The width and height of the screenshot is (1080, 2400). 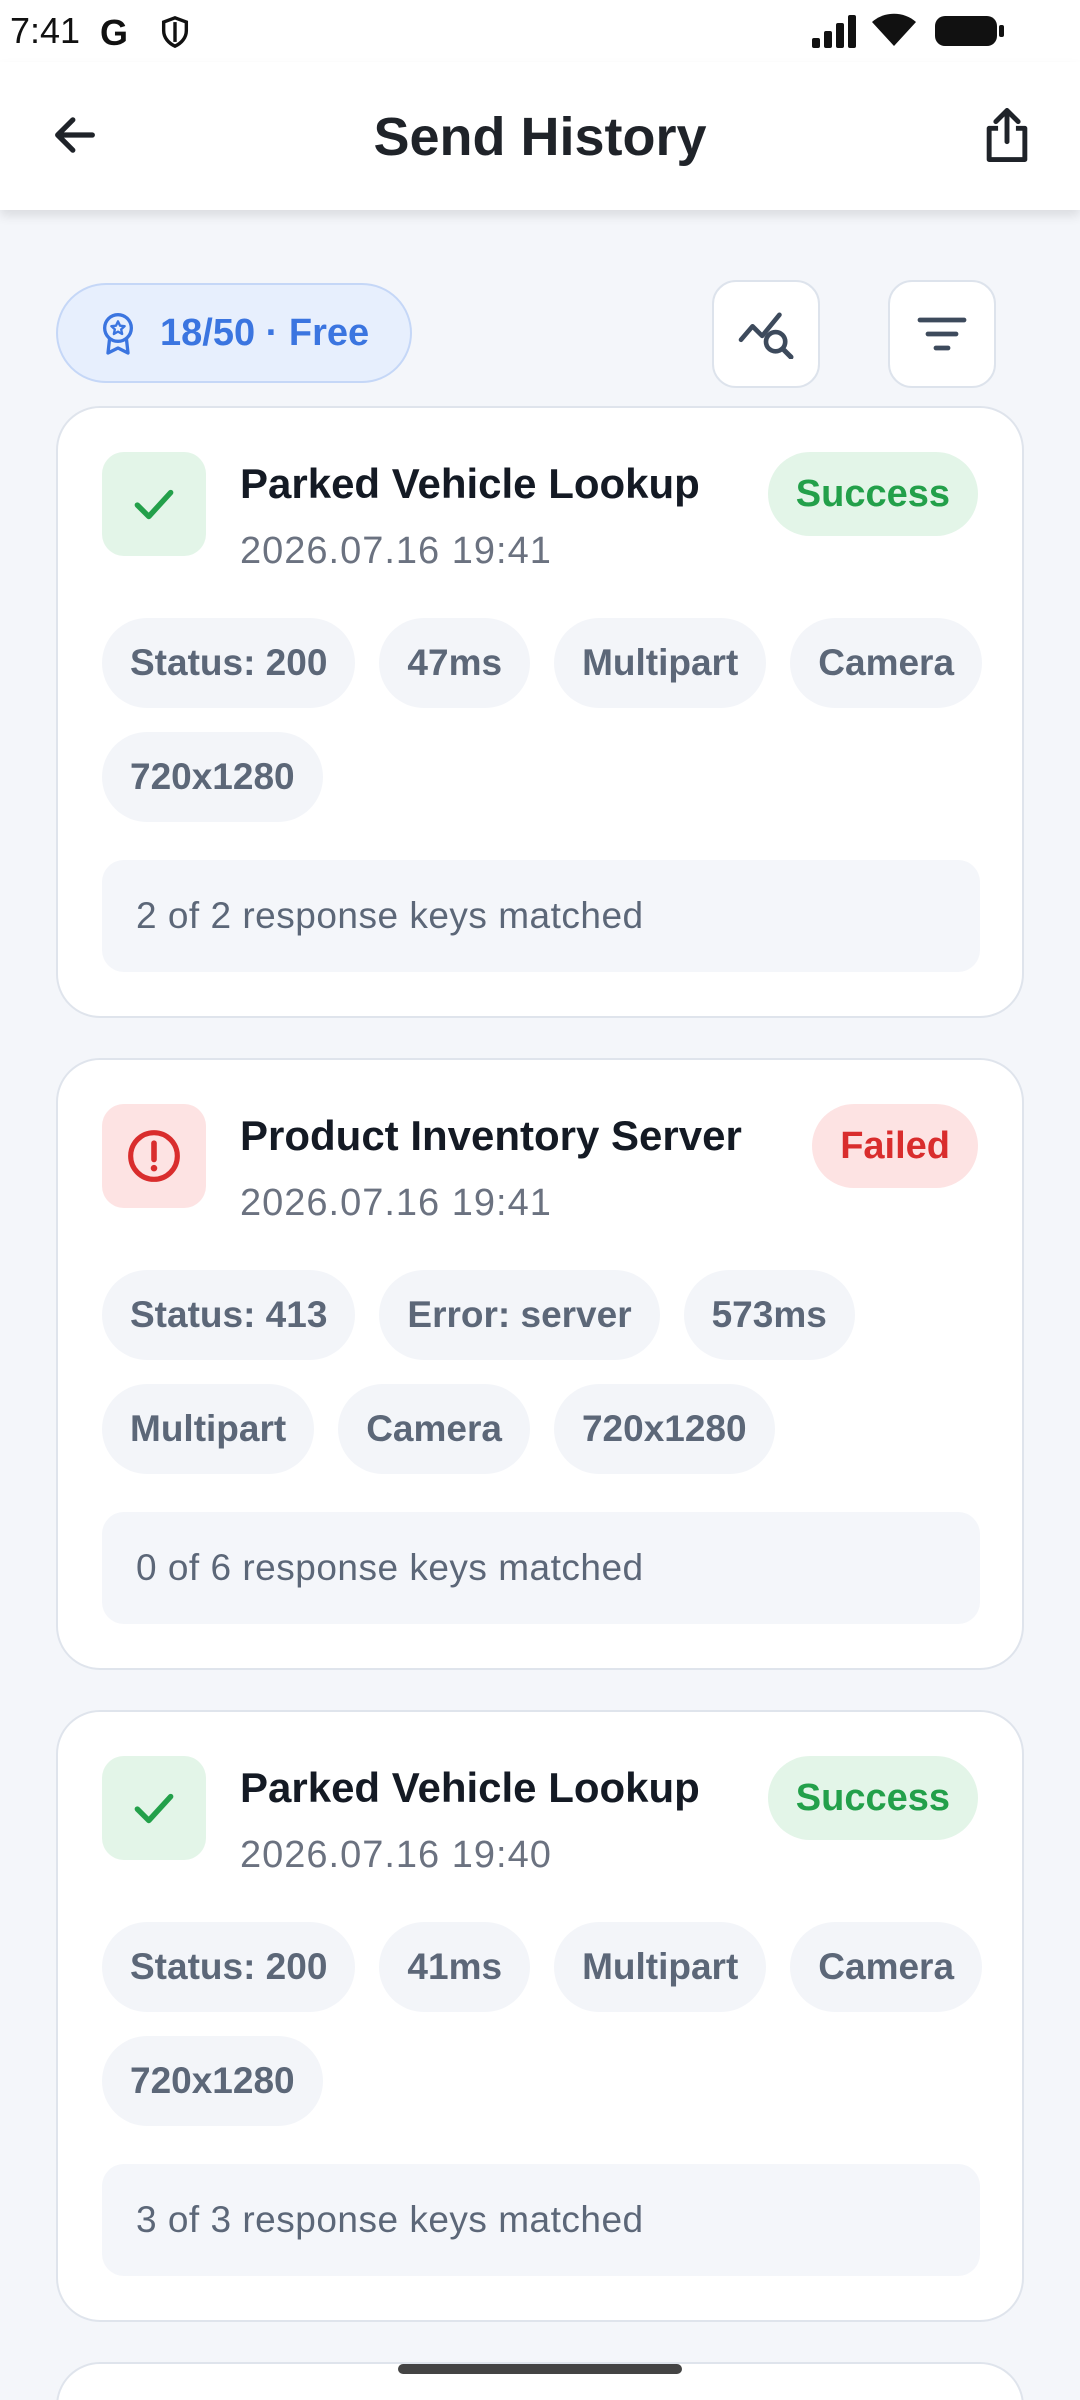 What do you see at coordinates (541, 916) in the screenshot?
I see `match-summary: 2 of 2 response keys matched` at bounding box center [541, 916].